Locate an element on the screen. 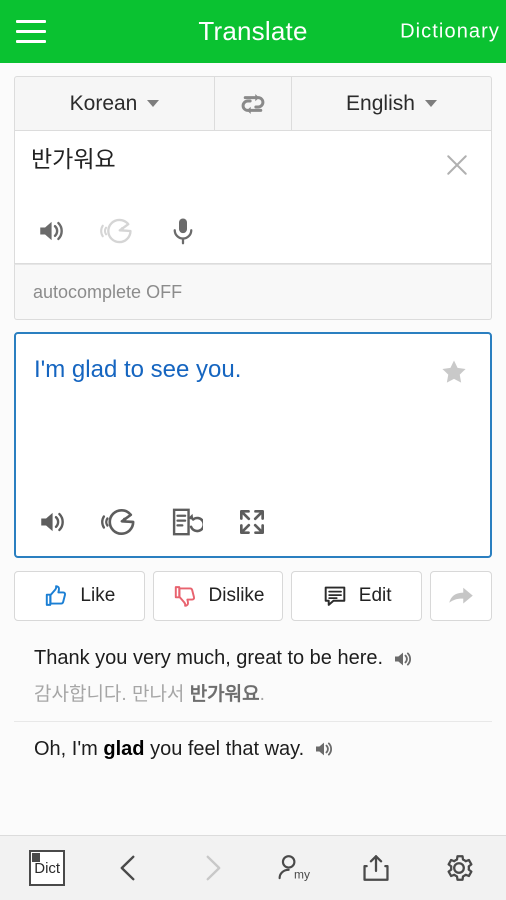 This screenshot has height=900, width=506. example-ko-before: 감사합니다. 만나서 is located at coordinates (112, 694).